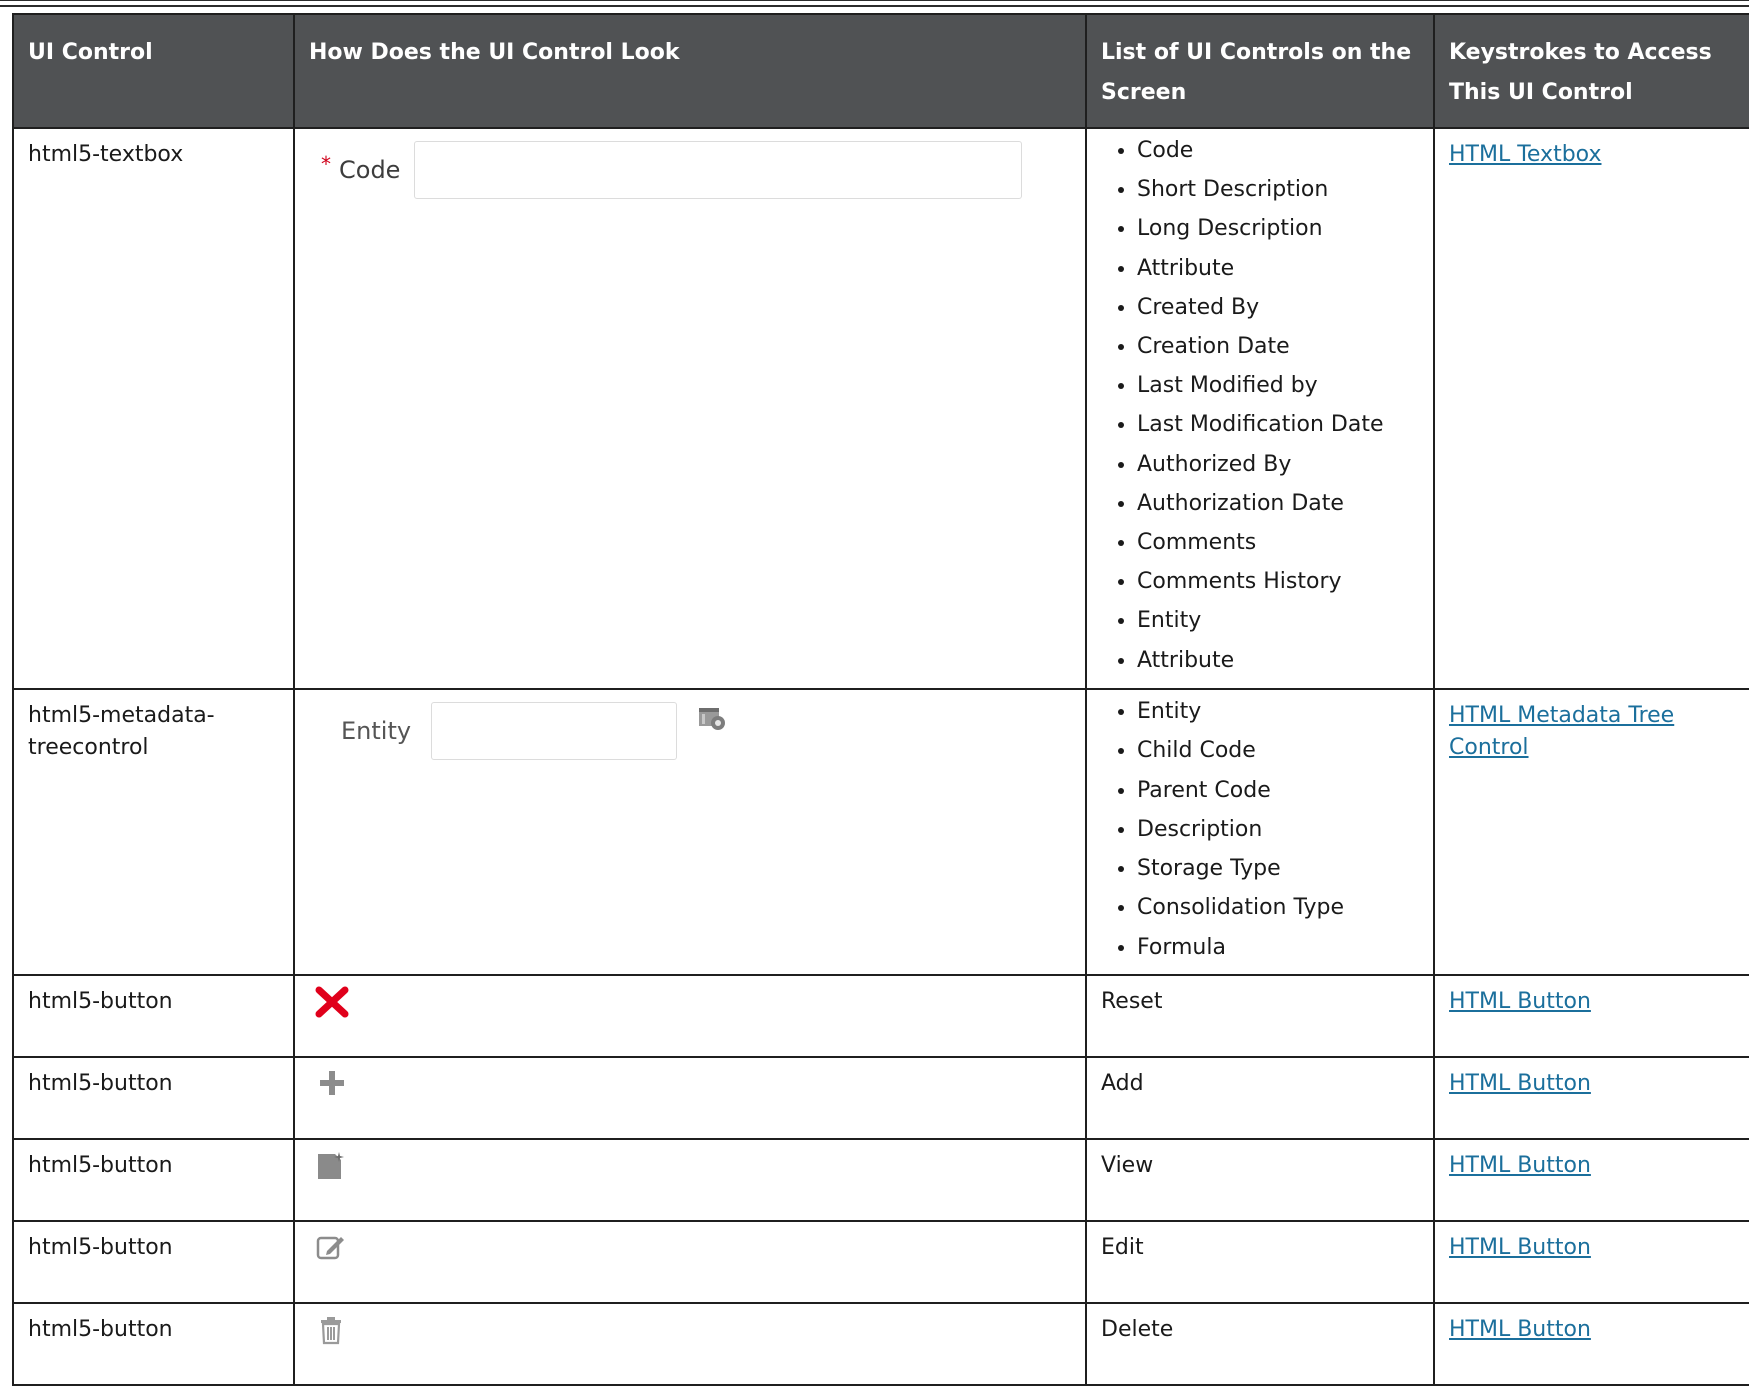  I want to click on keystrokes-cell: HTML Metadata Tree Control, so click(1591, 832).